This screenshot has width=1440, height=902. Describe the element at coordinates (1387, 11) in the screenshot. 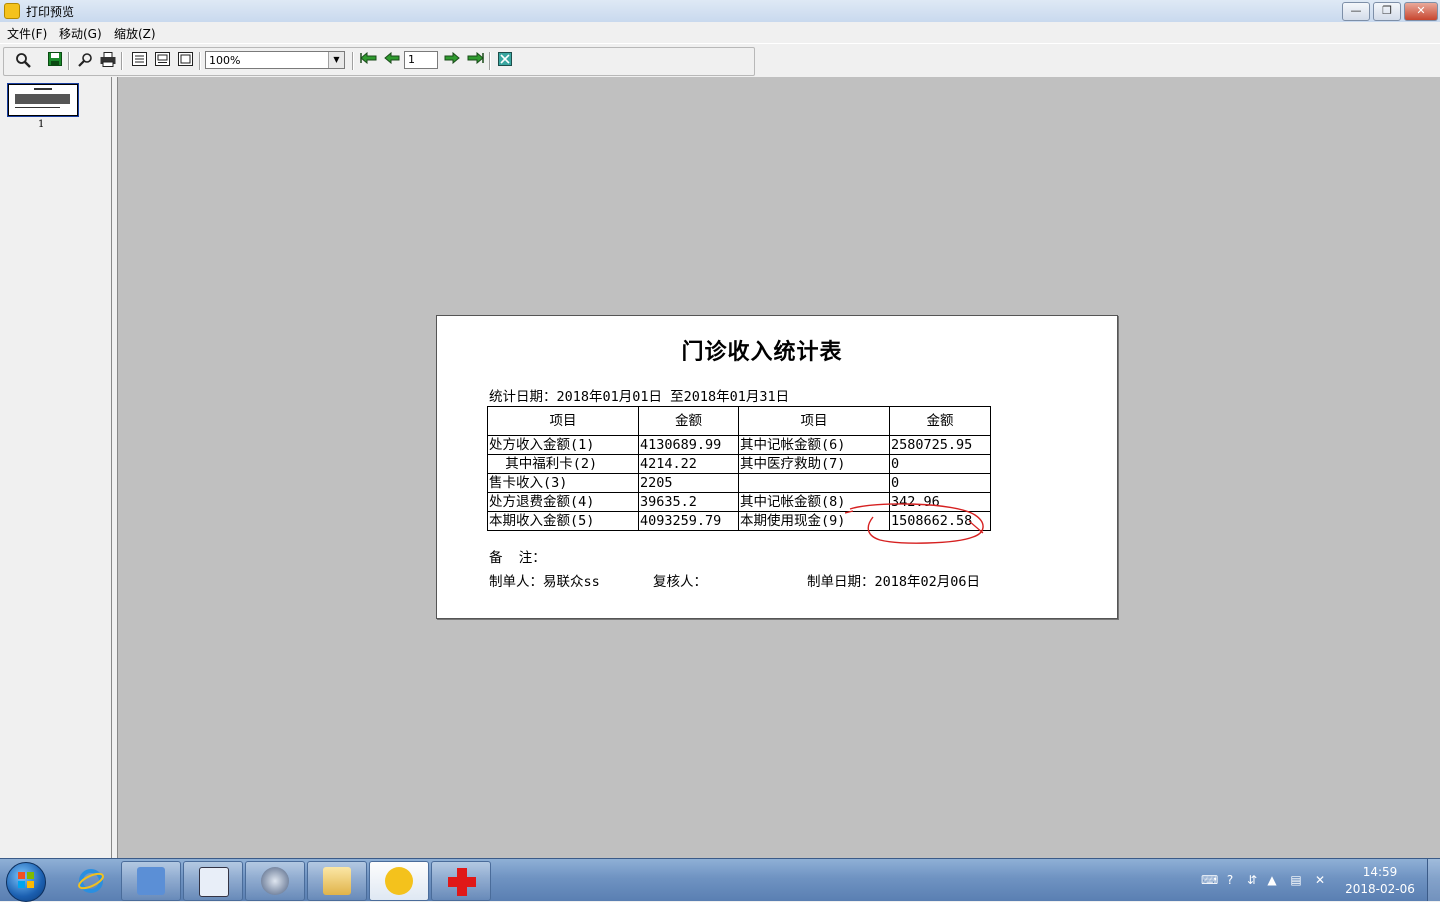

I see `restore-button: ❐` at that location.